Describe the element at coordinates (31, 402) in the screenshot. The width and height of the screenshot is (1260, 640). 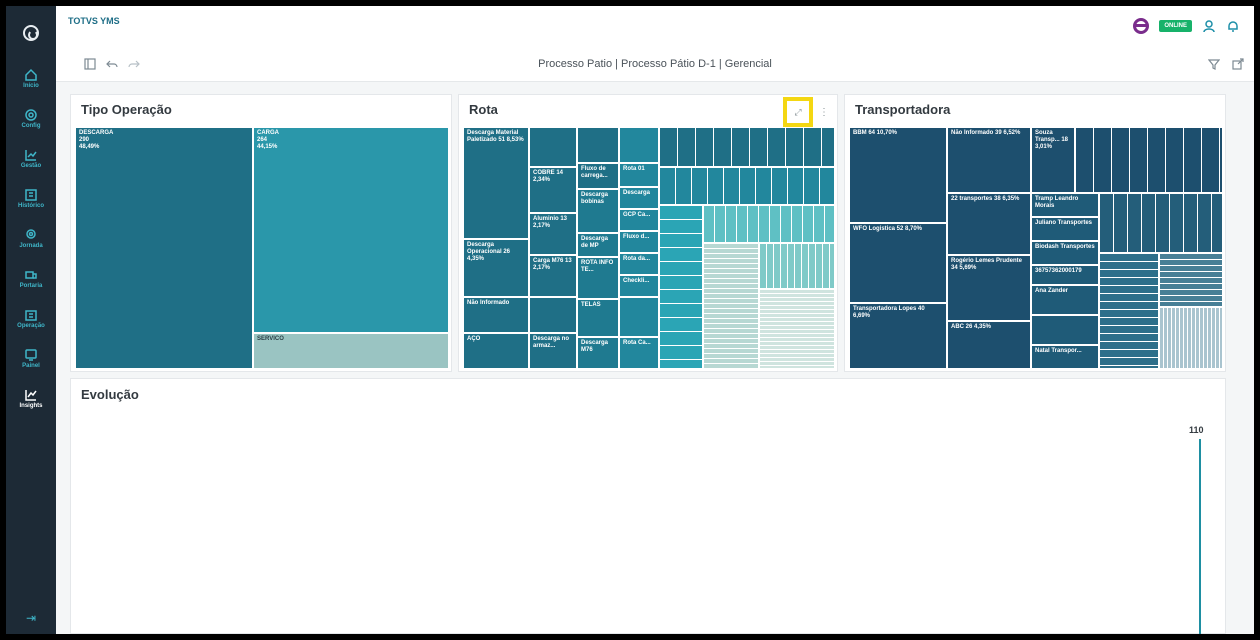
I see `sidebar-item-insights: Insights` at that location.